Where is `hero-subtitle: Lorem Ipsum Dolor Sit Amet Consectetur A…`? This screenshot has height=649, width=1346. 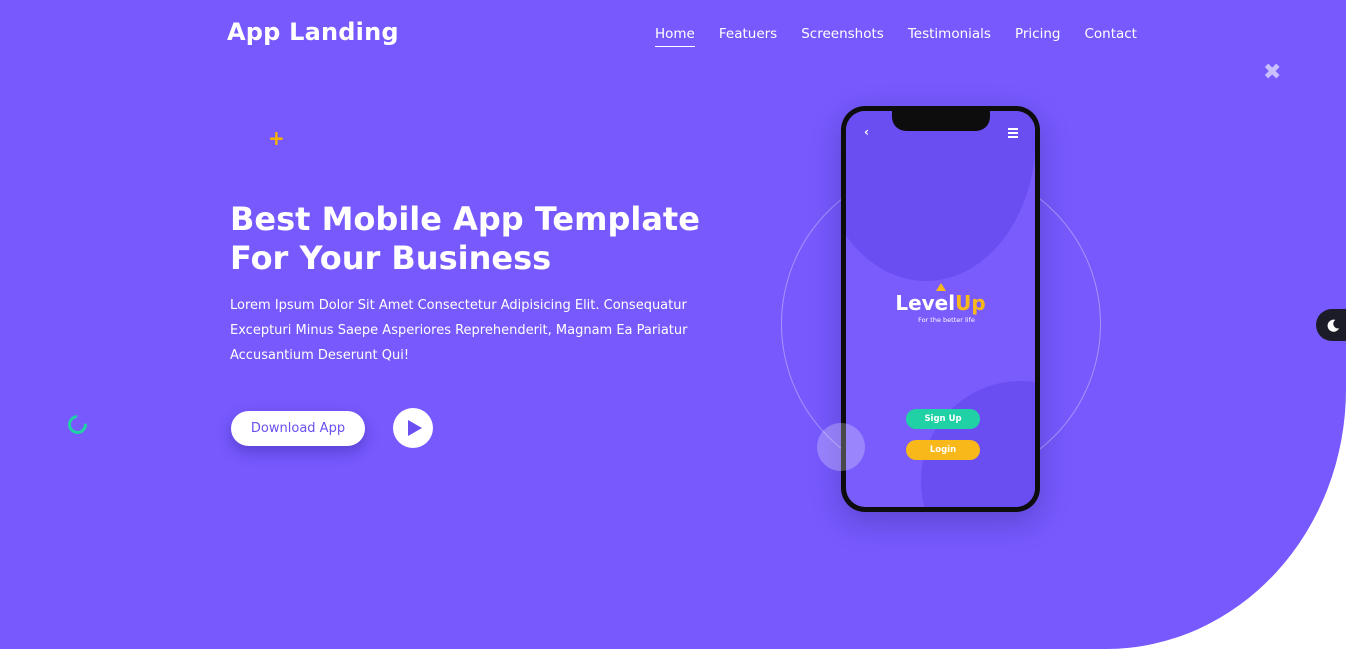 hero-subtitle: Lorem Ipsum Dolor Sit Amet Consectetur A… is located at coordinates (459, 330).